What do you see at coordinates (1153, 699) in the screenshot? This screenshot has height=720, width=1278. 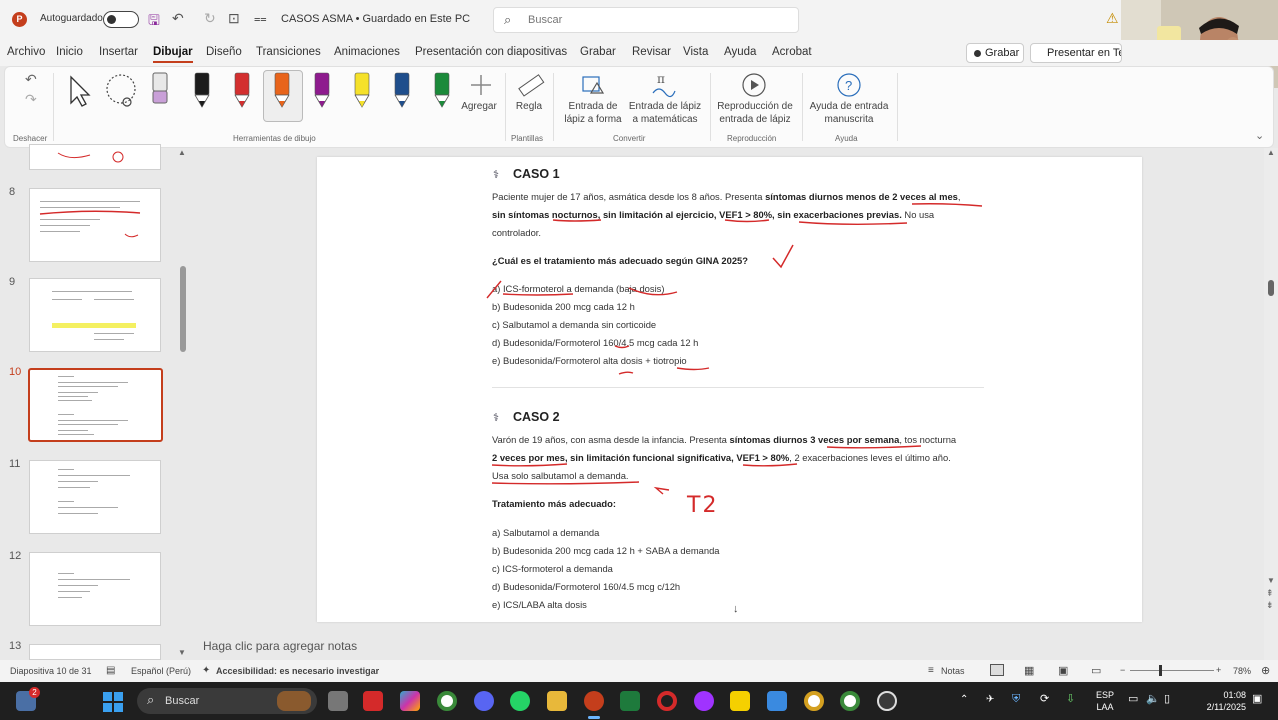 I see `volume-icon: 🔈` at bounding box center [1153, 699].